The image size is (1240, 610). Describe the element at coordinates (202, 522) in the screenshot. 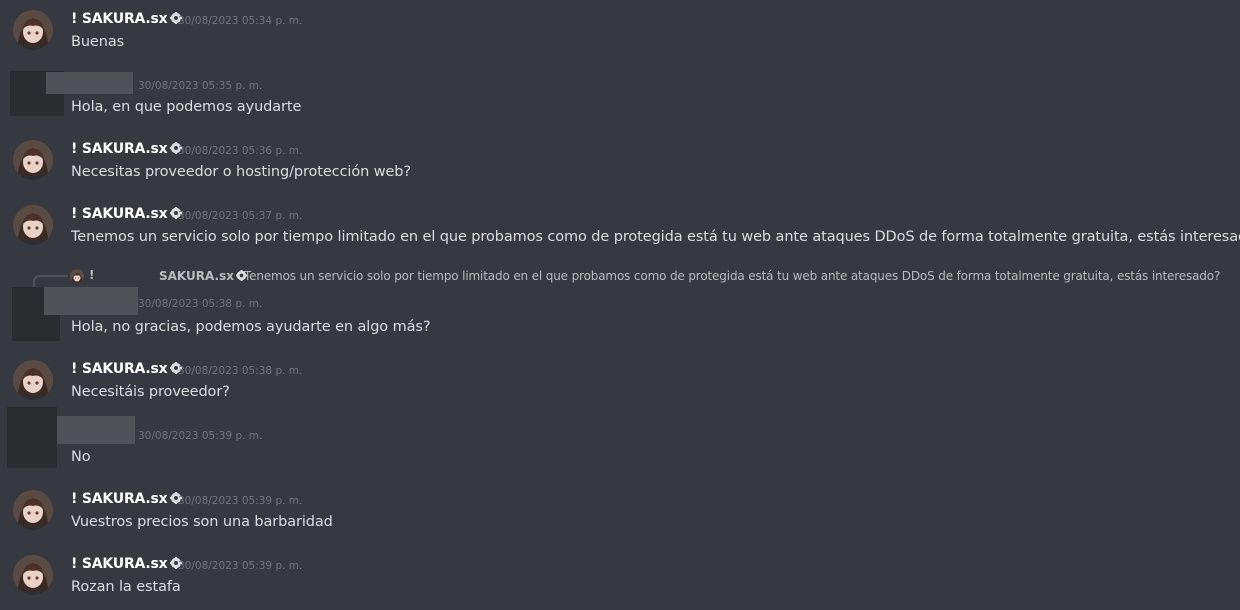

I see `message-text: Vuestros precios son una barbaridad` at that location.